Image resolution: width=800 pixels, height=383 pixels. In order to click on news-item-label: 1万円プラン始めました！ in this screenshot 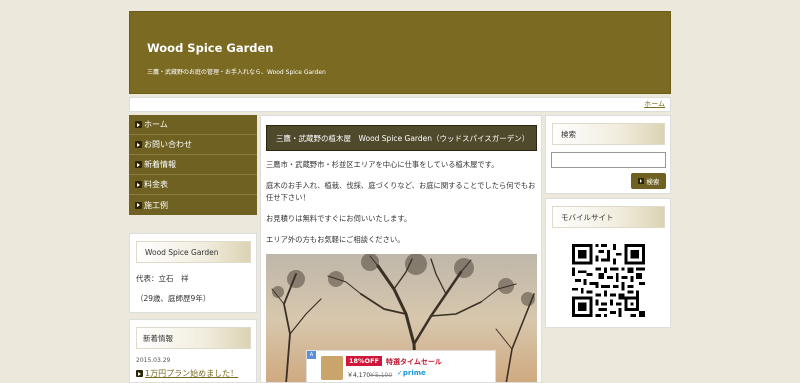, I will do `click(192, 373)`.